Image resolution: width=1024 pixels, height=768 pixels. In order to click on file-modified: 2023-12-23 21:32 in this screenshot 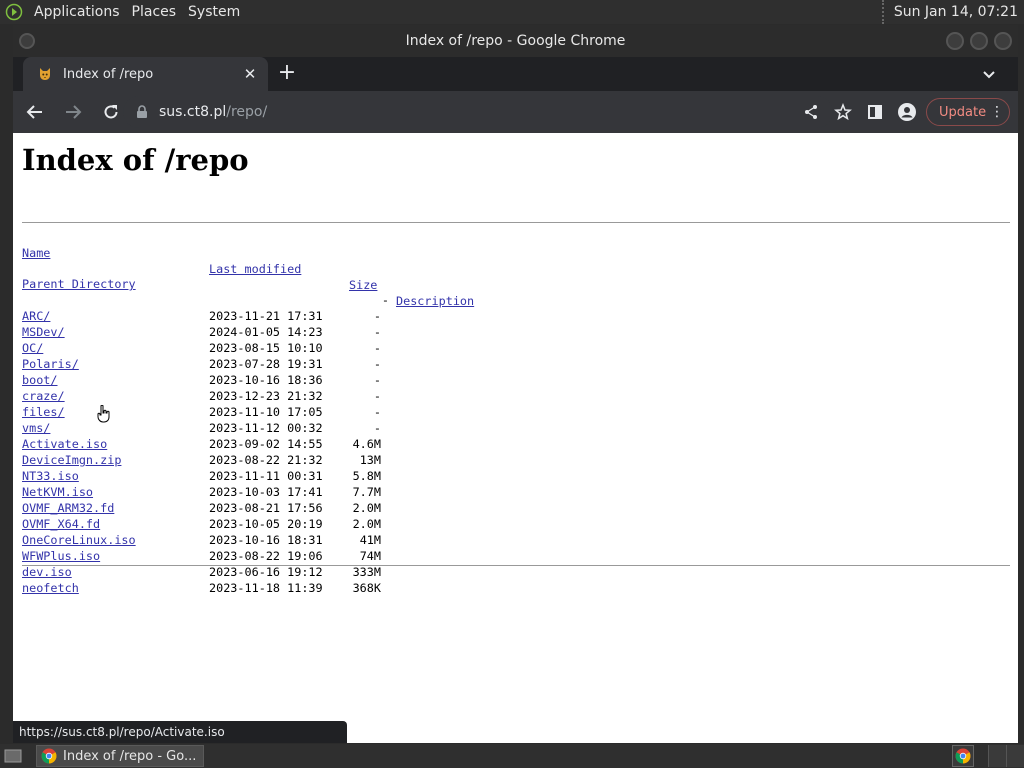, I will do `click(266, 396)`.